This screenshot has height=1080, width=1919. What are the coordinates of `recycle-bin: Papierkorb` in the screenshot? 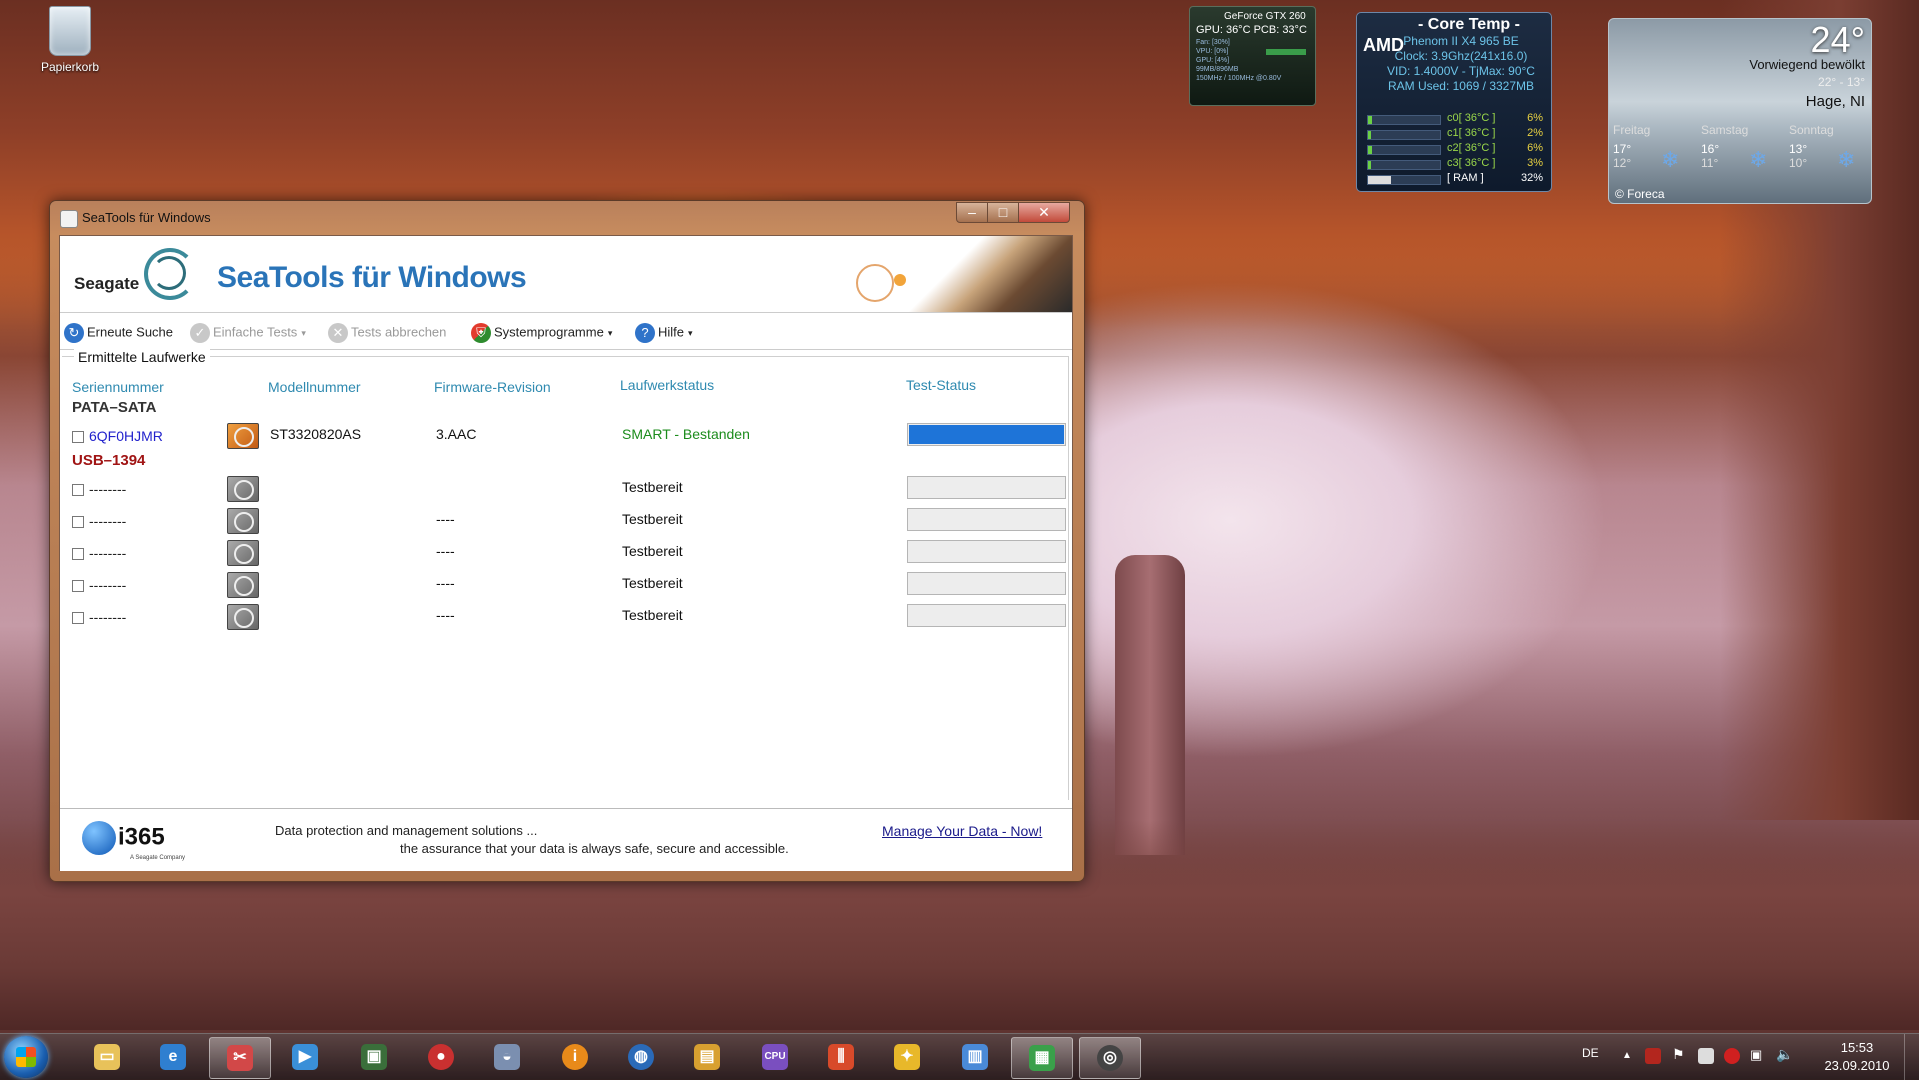 It's located at (70, 40).